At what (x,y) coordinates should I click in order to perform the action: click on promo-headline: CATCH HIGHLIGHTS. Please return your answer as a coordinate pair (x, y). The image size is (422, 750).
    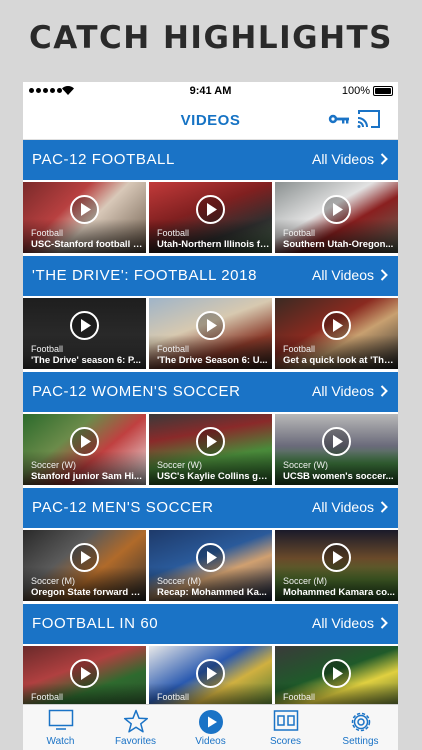
    Looking at the image, I should click on (211, 38).